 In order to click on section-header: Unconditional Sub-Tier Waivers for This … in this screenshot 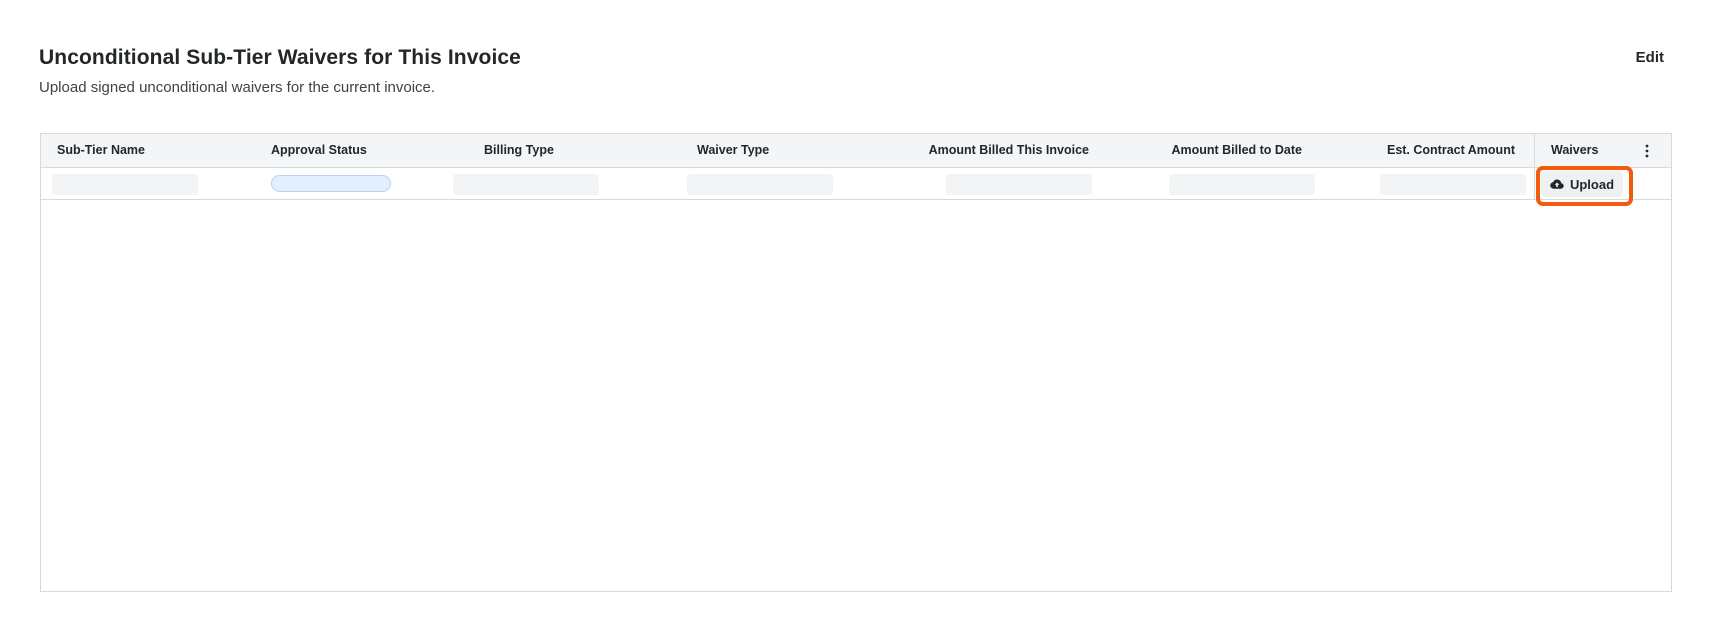, I will do `click(280, 71)`.